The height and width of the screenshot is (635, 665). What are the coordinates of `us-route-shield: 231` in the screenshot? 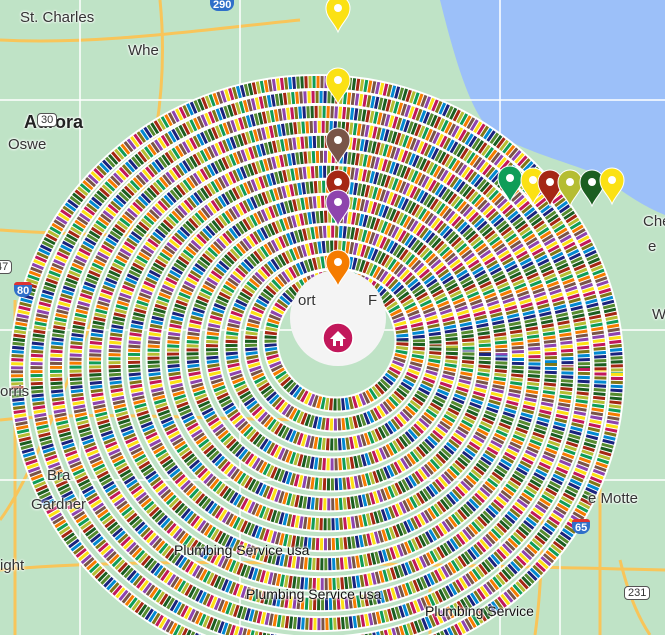 It's located at (637, 593).